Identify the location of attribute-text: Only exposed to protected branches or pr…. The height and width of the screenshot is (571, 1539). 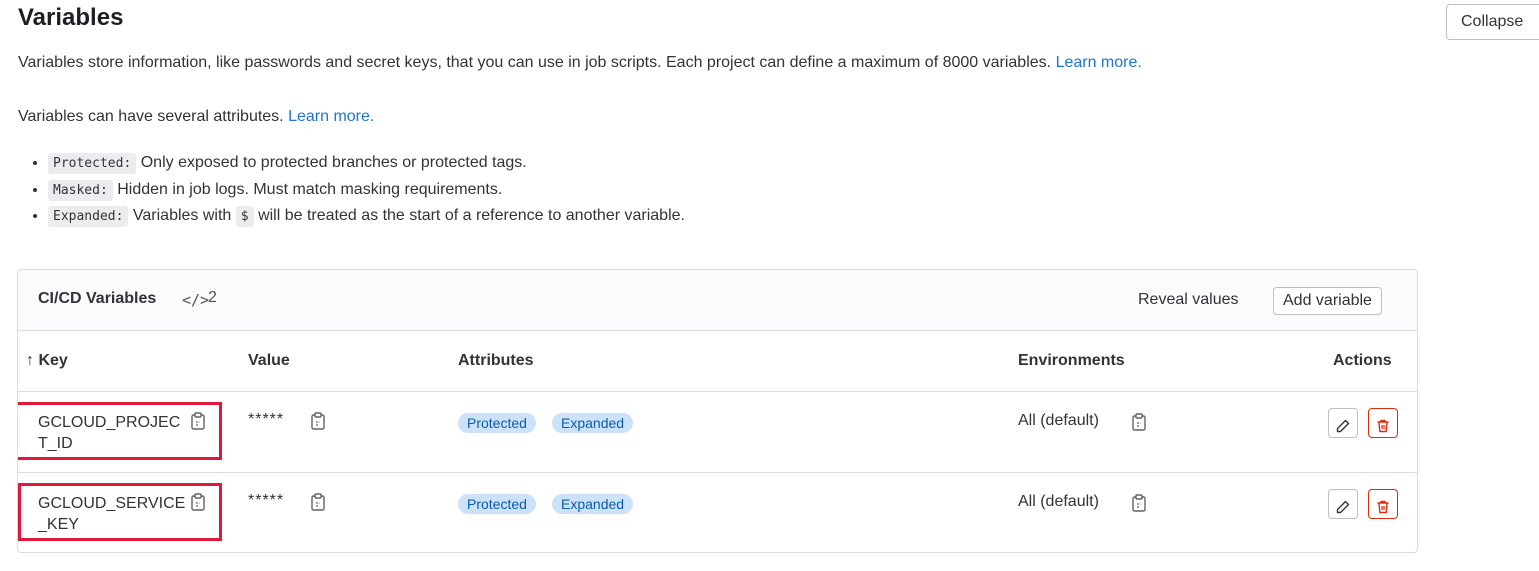
(333, 162).